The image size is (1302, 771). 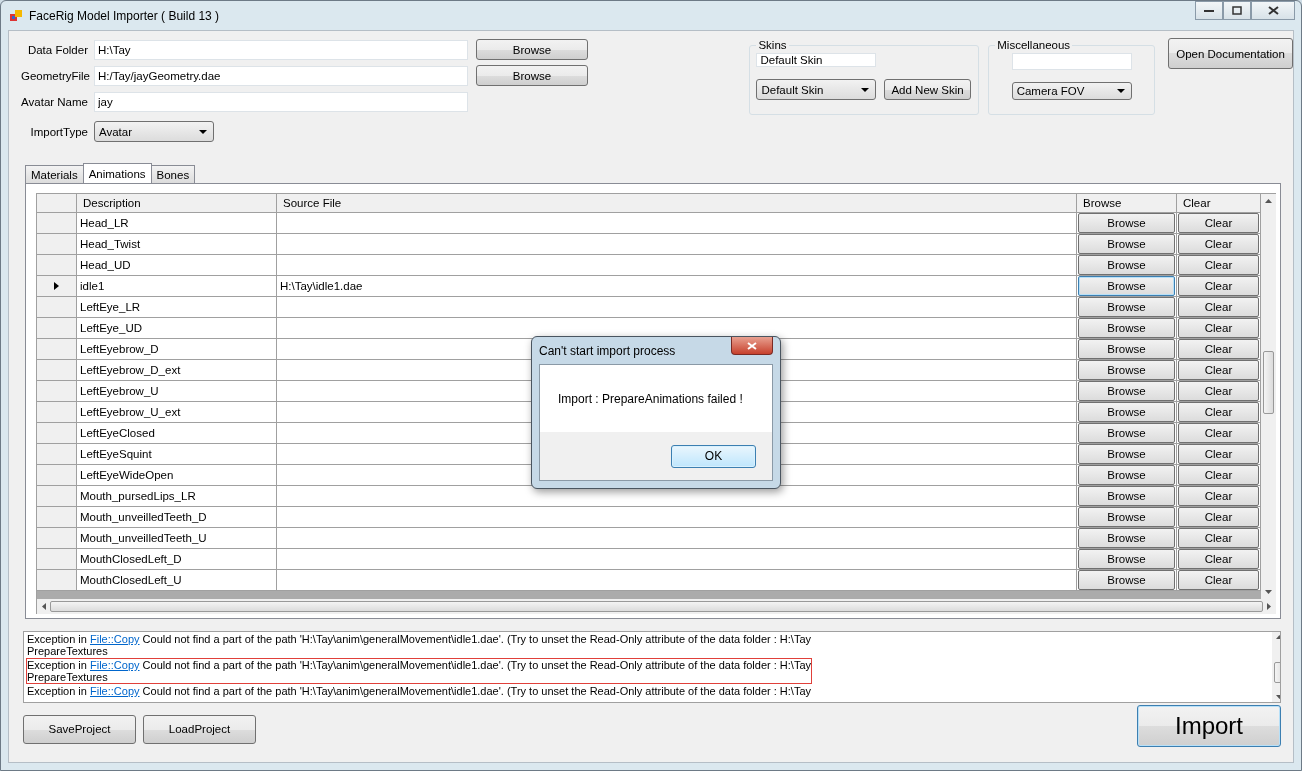 I want to click on tab: Animations, so click(x=117, y=173).